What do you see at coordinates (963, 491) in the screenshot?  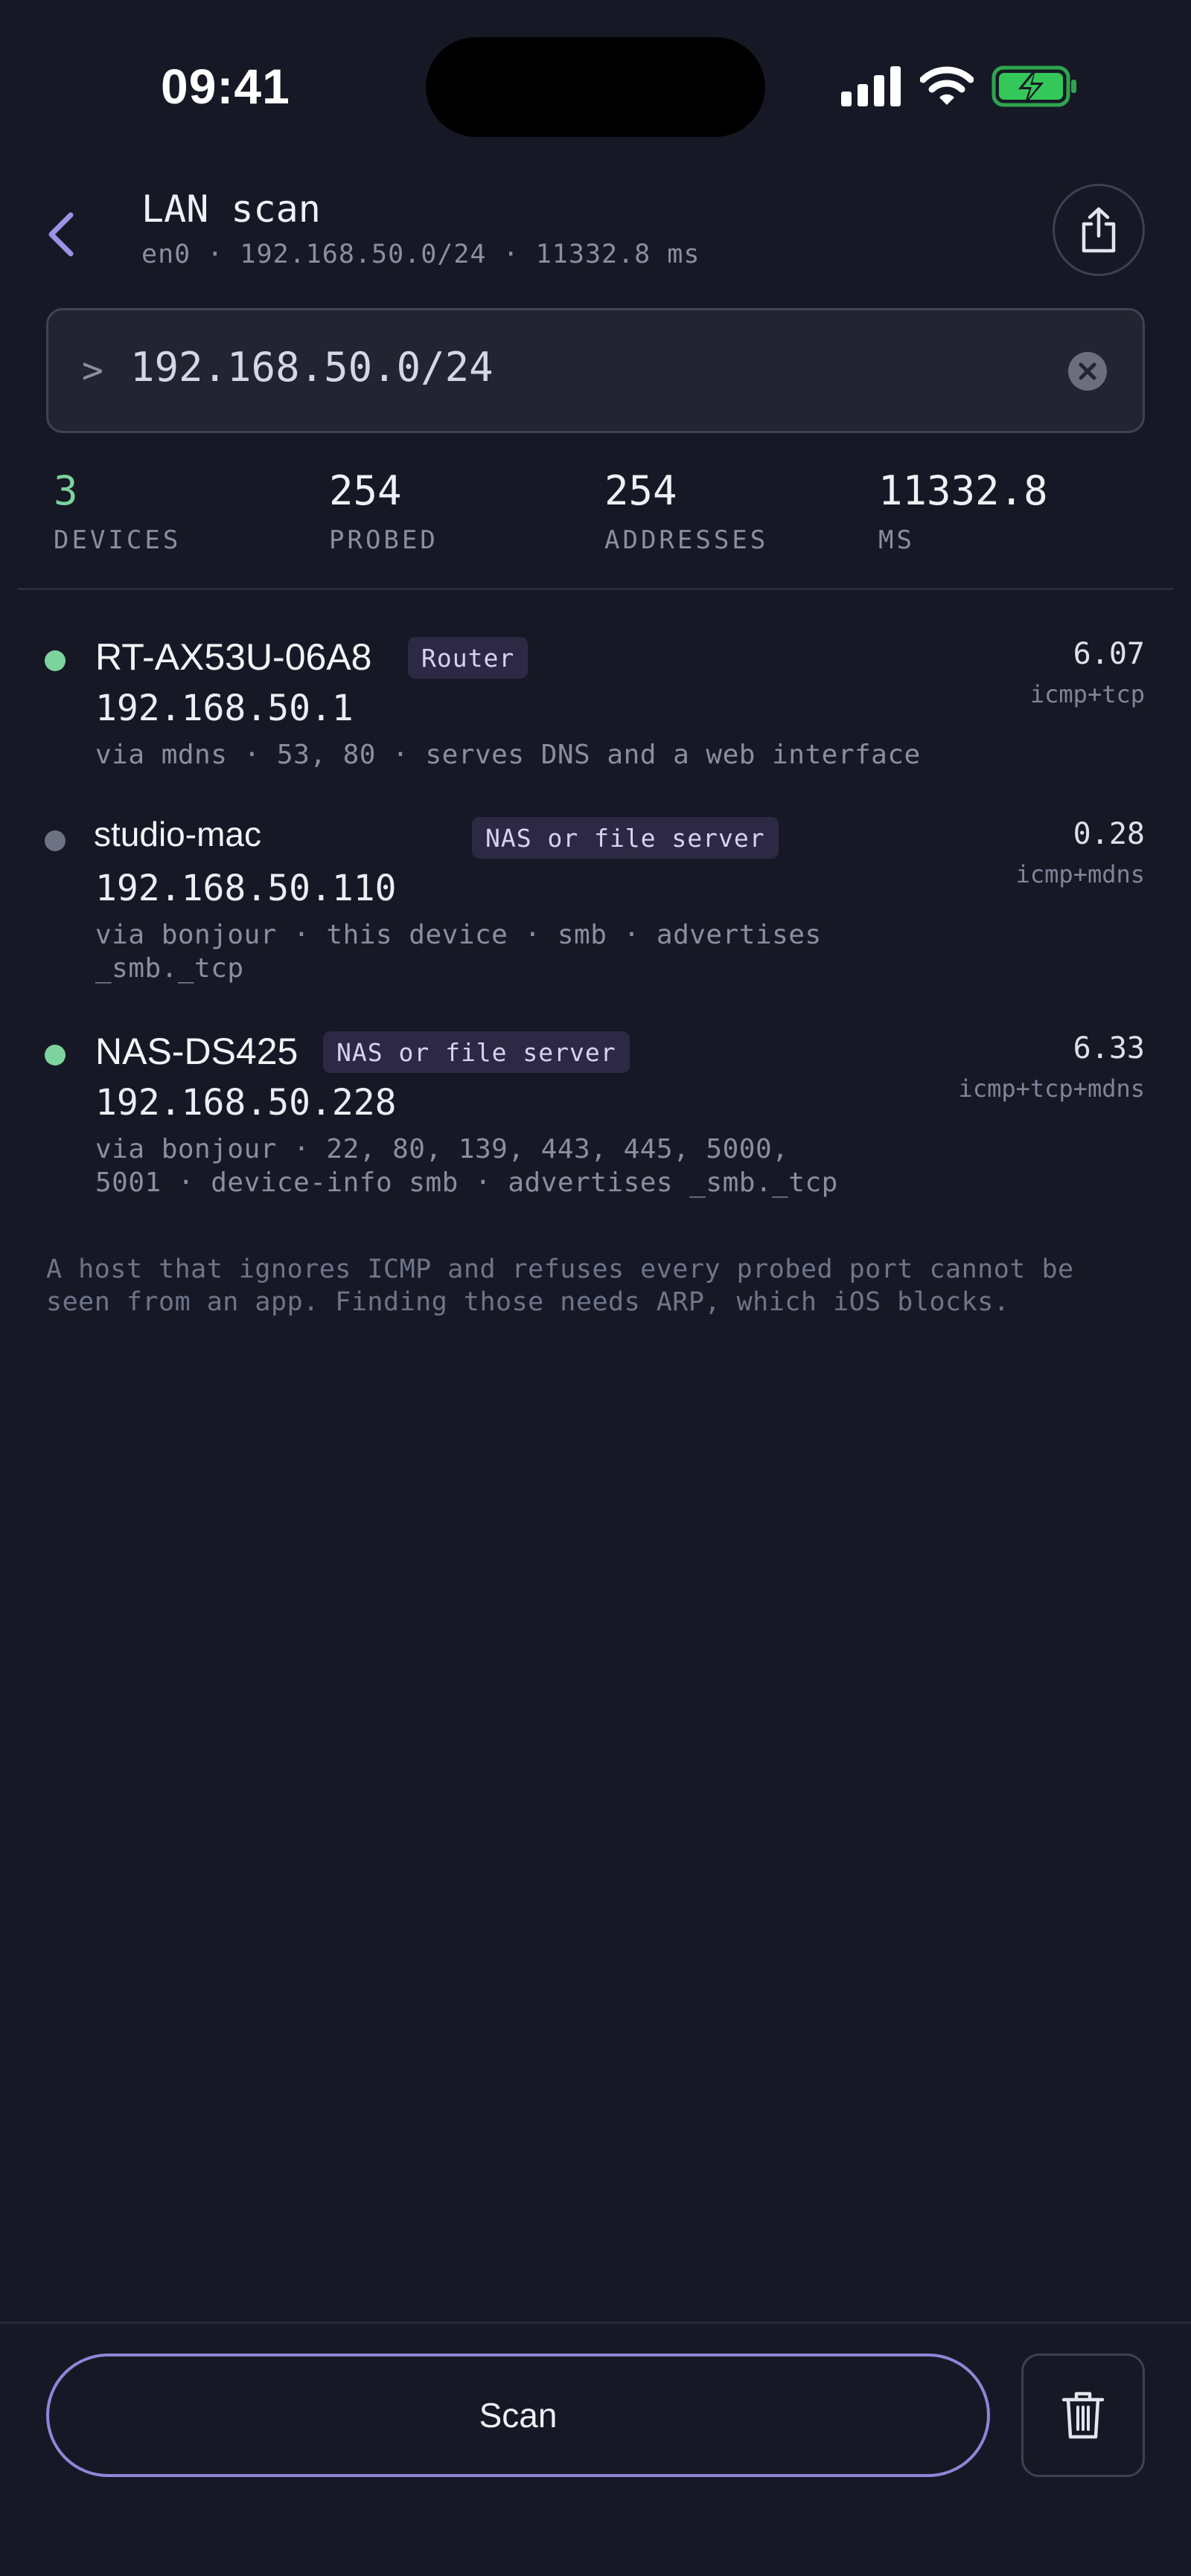 I see `stat-ms-value: 11332.8` at bounding box center [963, 491].